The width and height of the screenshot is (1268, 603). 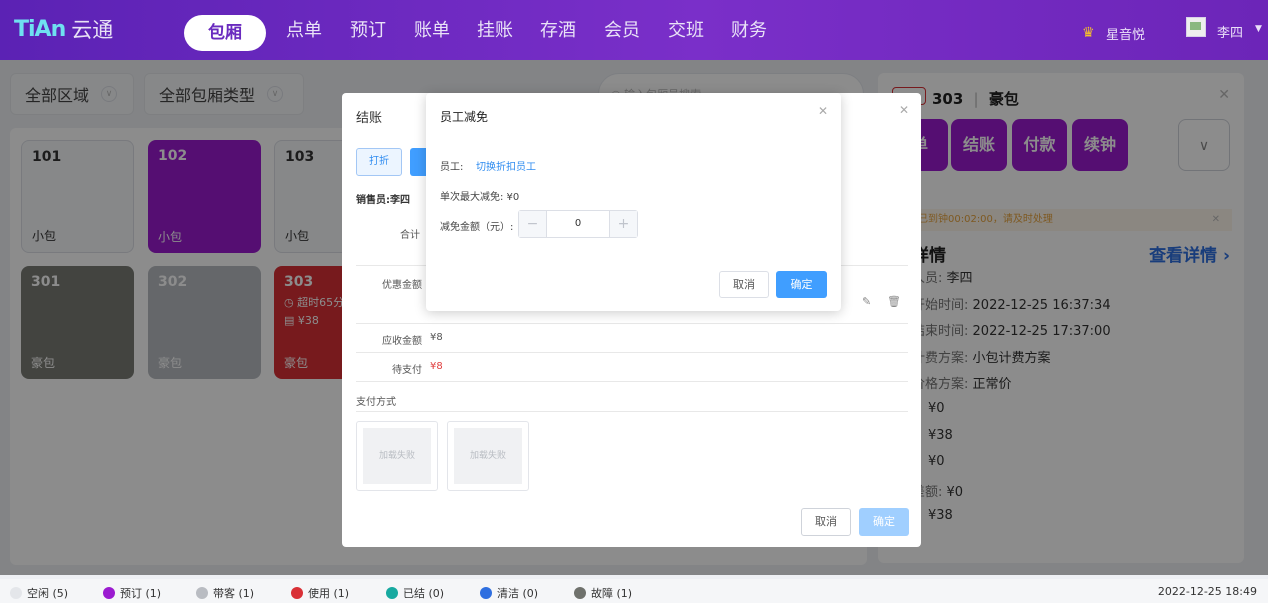 What do you see at coordinates (383, 200) in the screenshot?
I see `seller-label: 销售员:李四` at bounding box center [383, 200].